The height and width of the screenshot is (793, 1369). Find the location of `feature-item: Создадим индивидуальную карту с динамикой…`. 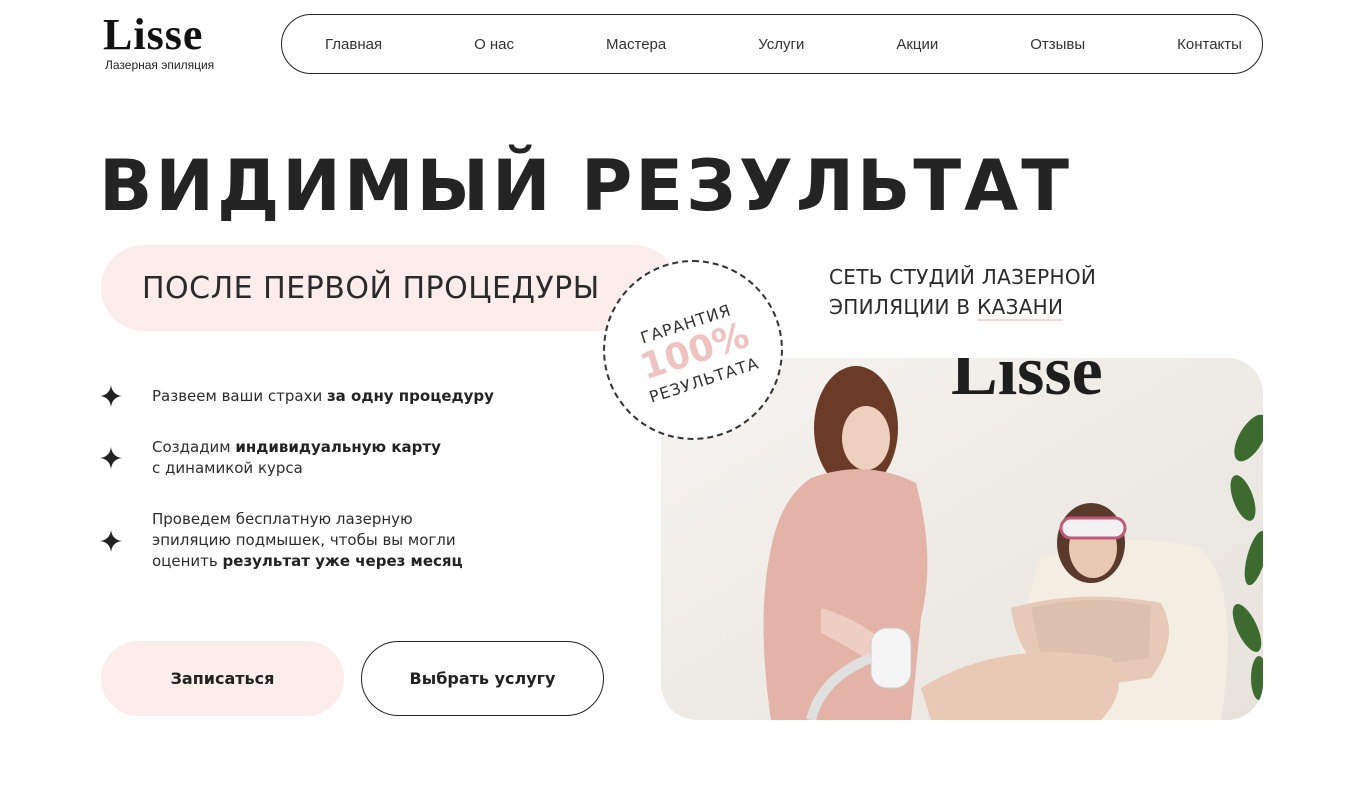

feature-item: Создадим индивидуальную карту с динамикой… is located at coordinates (270, 458).